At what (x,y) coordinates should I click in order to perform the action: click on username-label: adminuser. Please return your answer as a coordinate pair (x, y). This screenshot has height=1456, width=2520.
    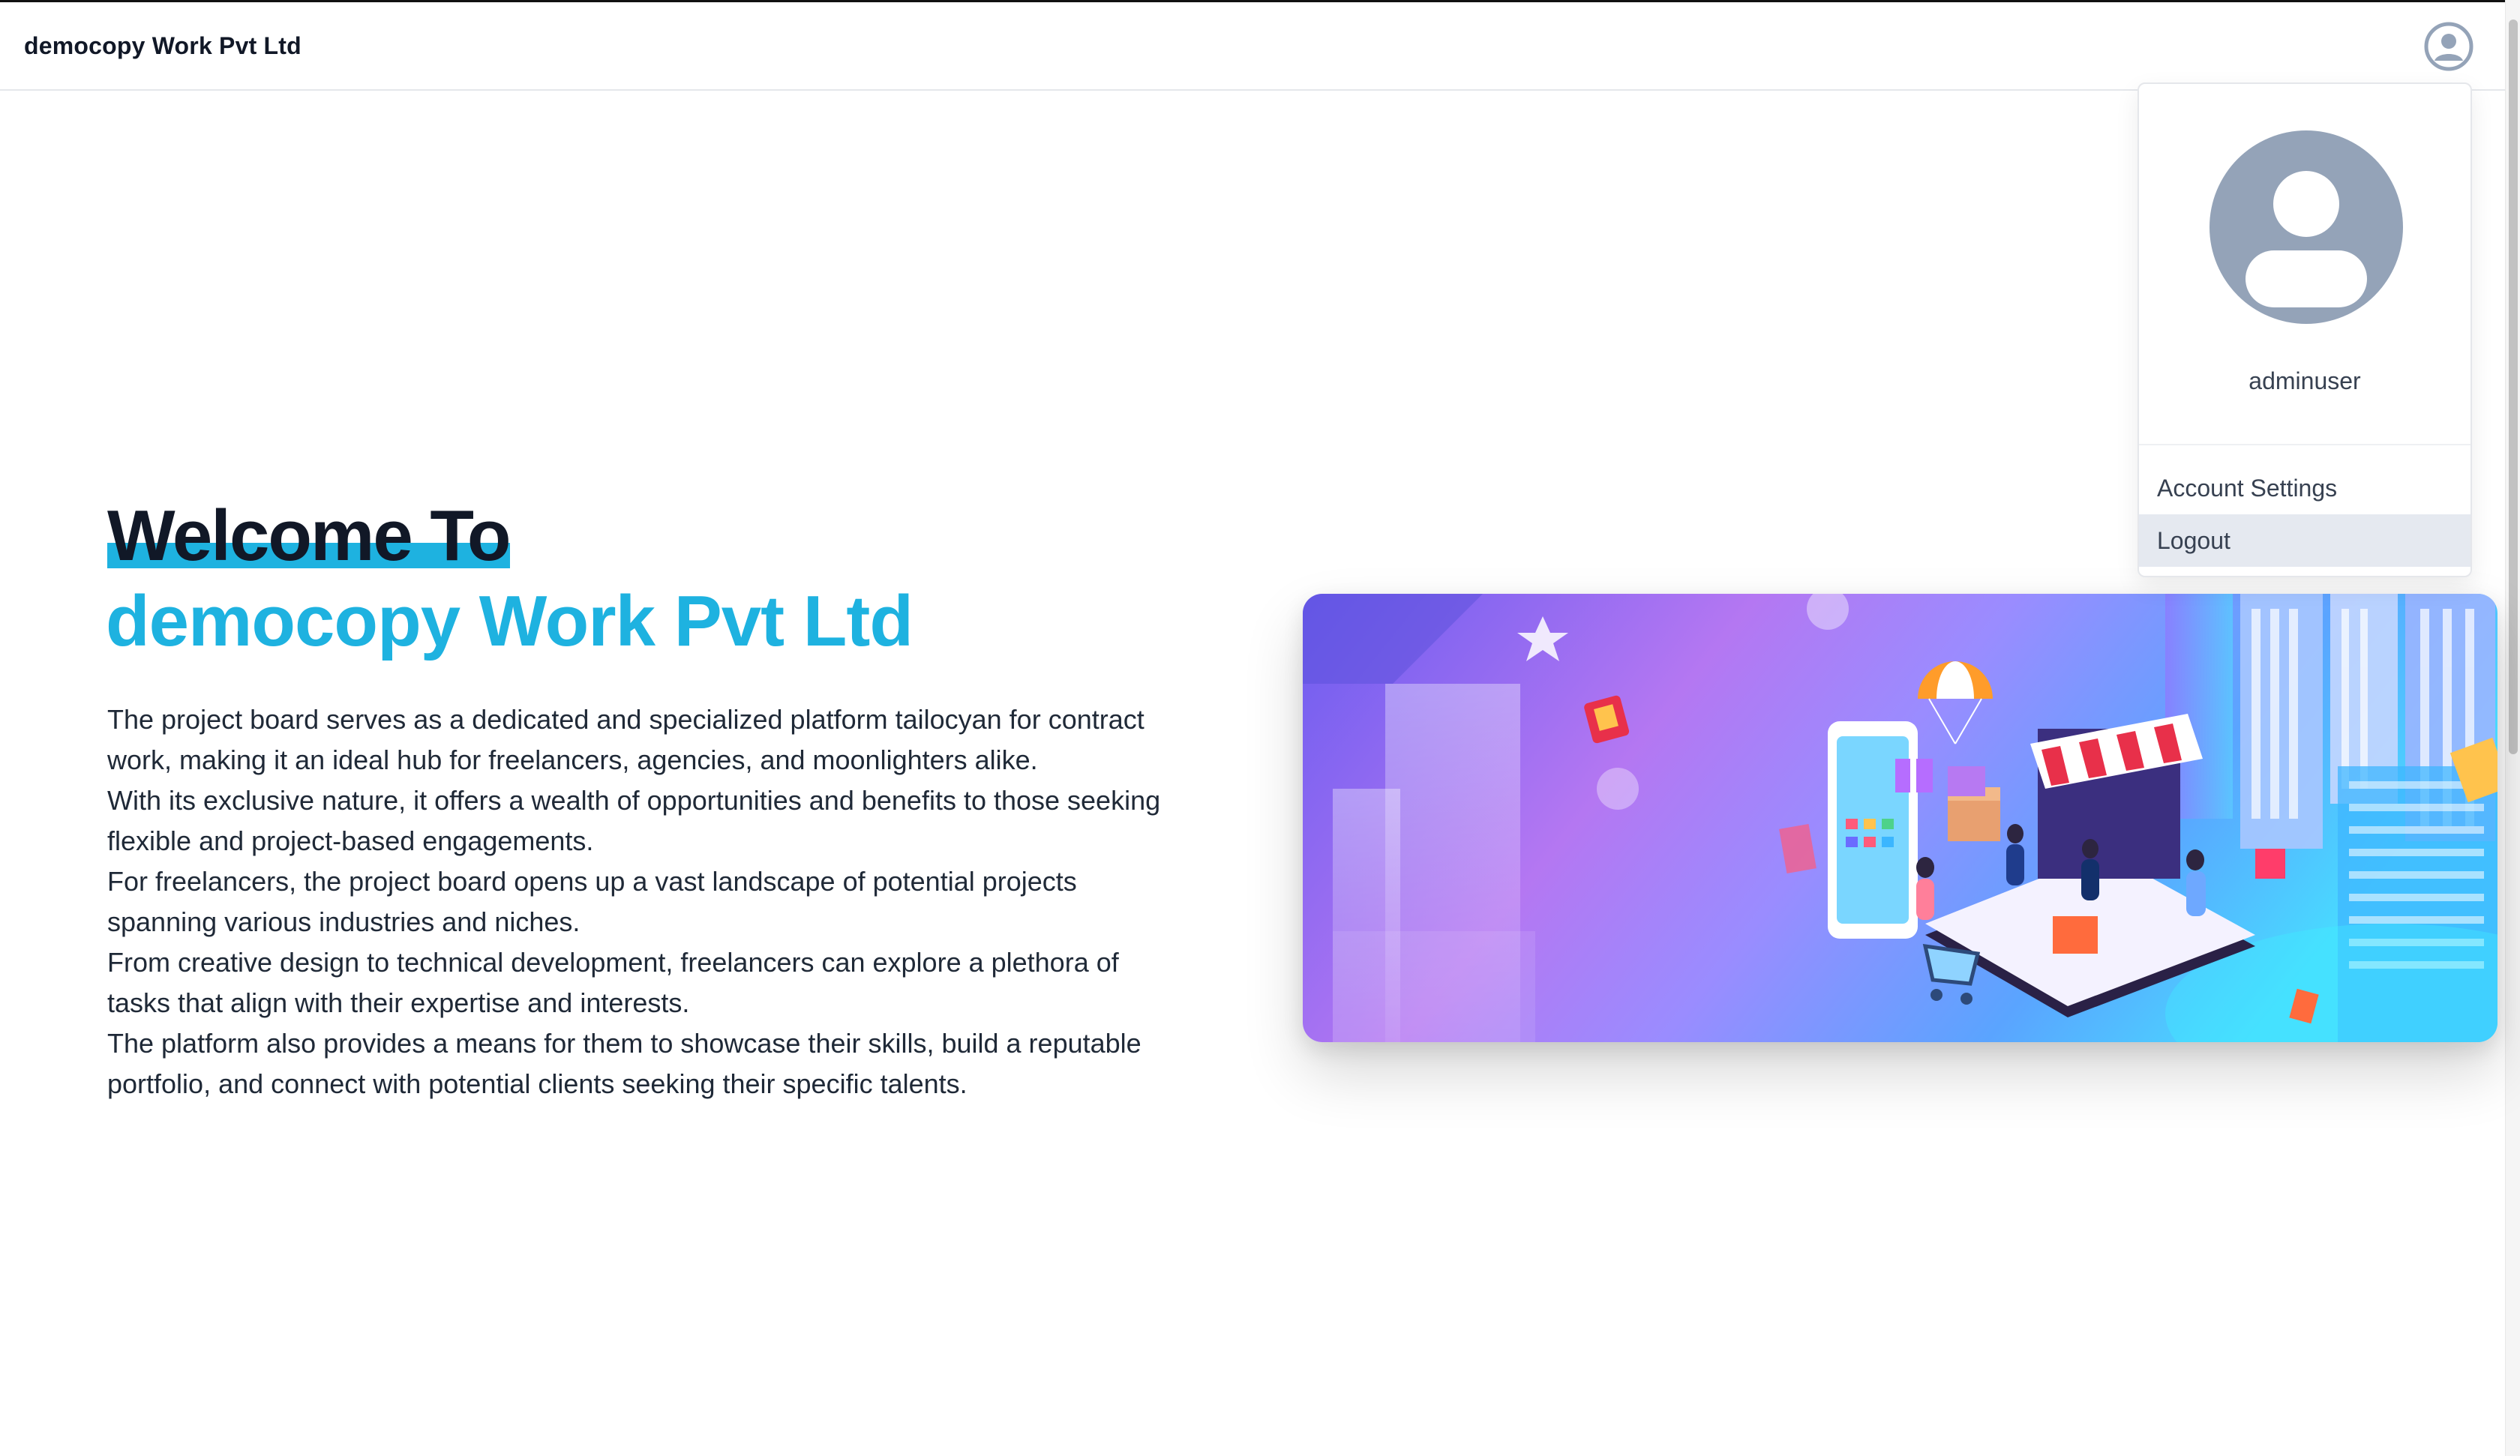
    Looking at the image, I should click on (2304, 380).